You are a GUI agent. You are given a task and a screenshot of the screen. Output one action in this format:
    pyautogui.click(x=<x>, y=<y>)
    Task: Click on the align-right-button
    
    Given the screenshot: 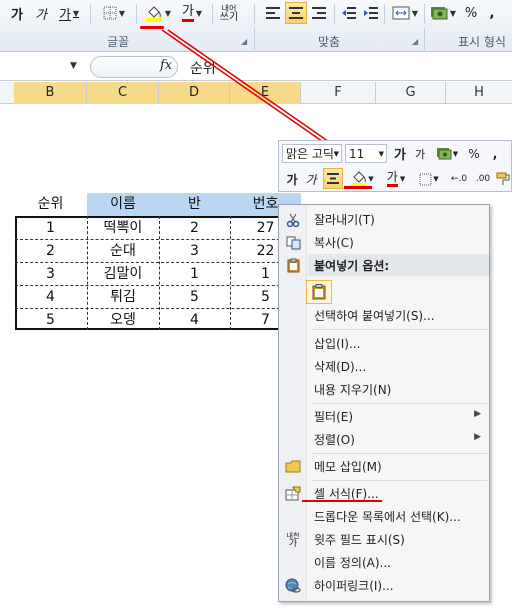 What is the action you would take?
    pyautogui.click(x=319, y=13)
    